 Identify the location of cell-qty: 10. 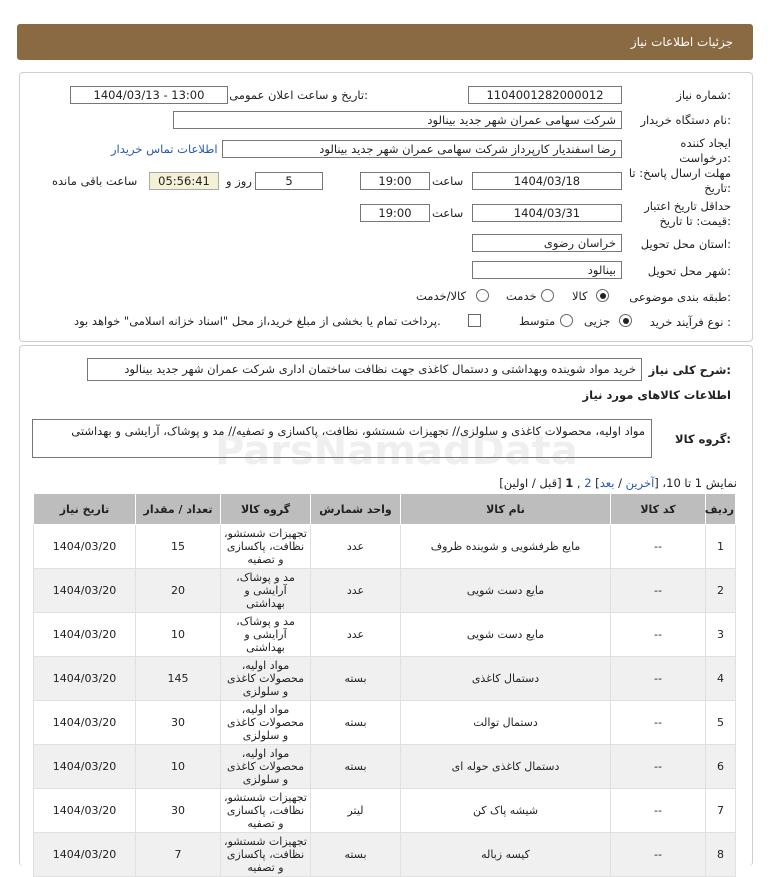
(178, 634).